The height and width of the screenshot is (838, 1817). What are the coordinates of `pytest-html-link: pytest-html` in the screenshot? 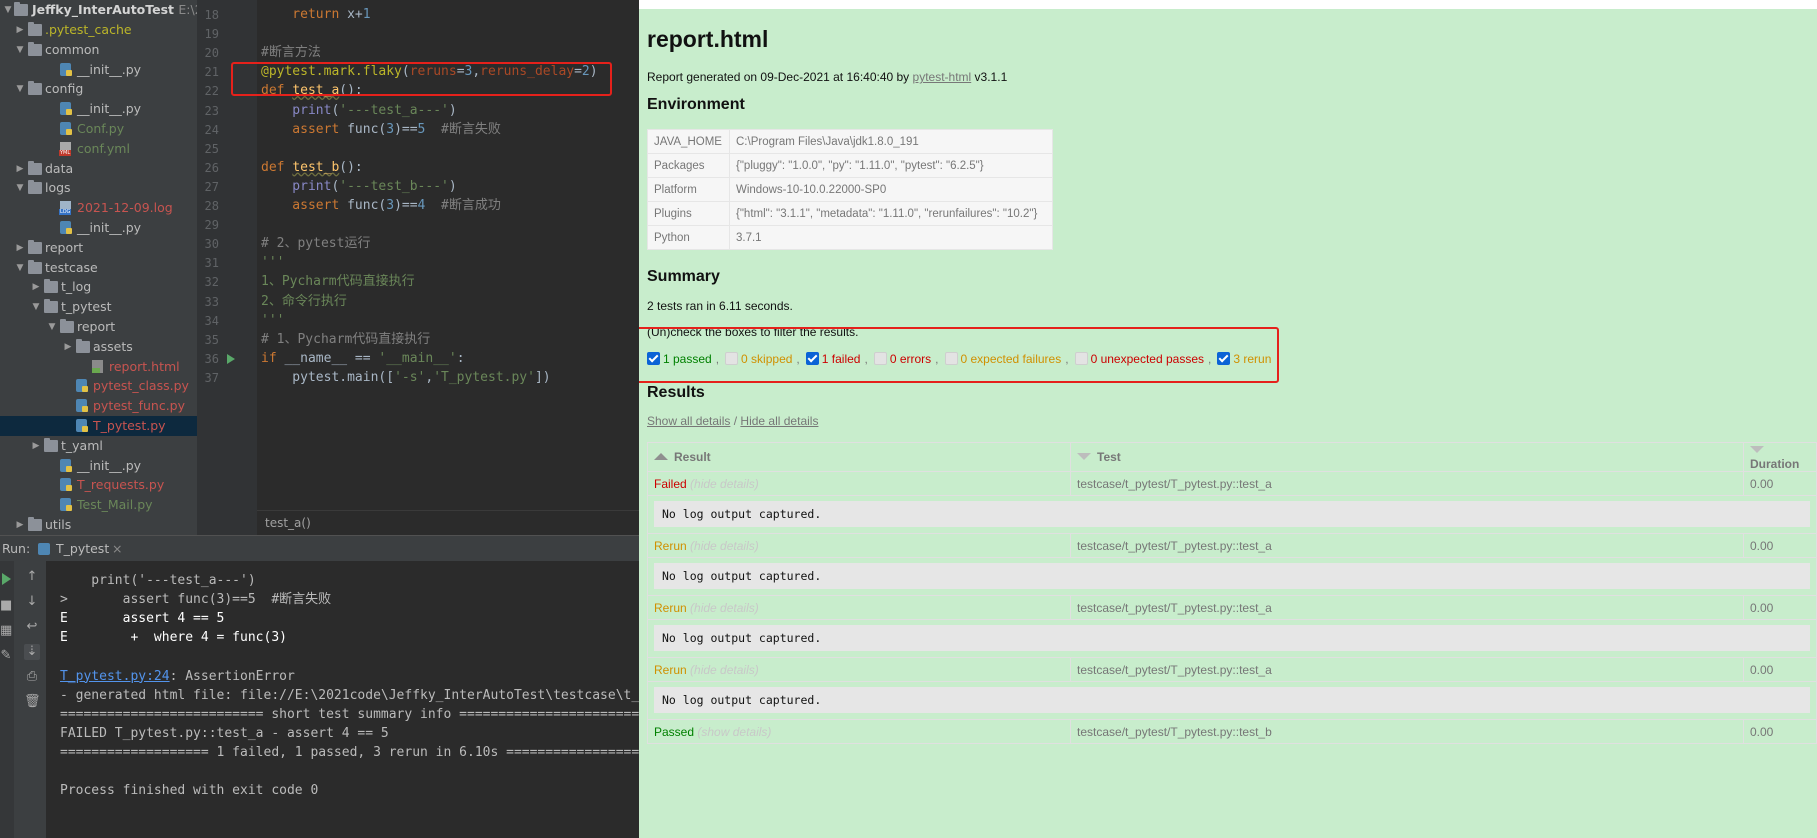 It's located at (942, 77).